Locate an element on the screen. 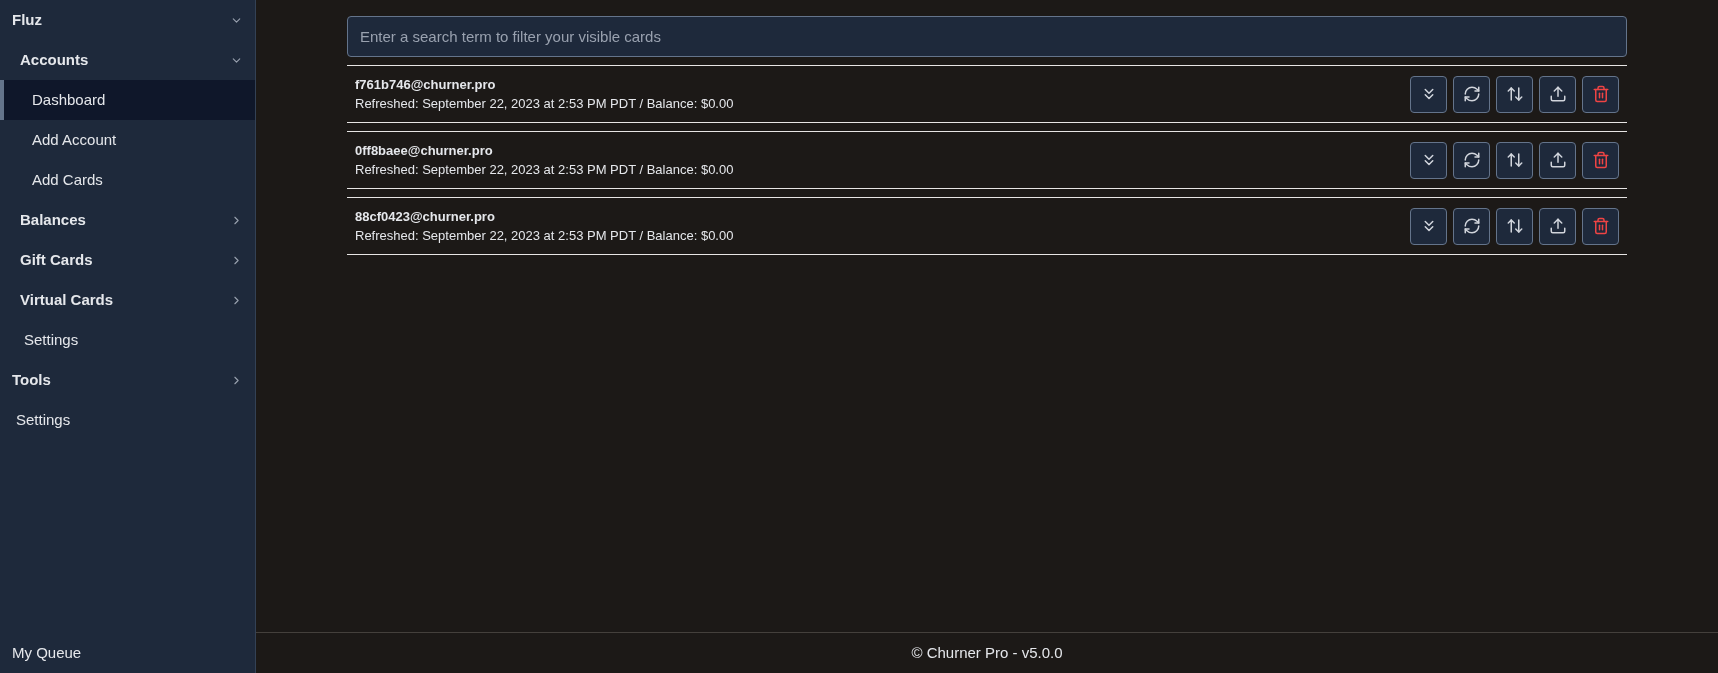 This screenshot has width=1718, height=673. menu-item: Dashboard is located at coordinates (127, 100).